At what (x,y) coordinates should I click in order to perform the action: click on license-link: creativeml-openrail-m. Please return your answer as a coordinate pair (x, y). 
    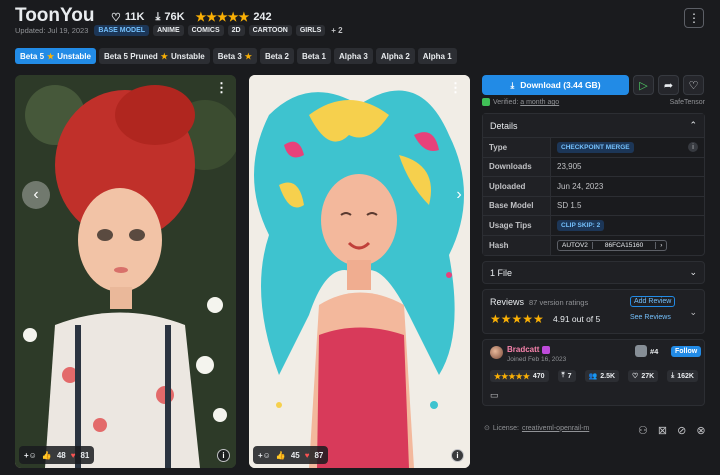
    Looking at the image, I should click on (555, 428).